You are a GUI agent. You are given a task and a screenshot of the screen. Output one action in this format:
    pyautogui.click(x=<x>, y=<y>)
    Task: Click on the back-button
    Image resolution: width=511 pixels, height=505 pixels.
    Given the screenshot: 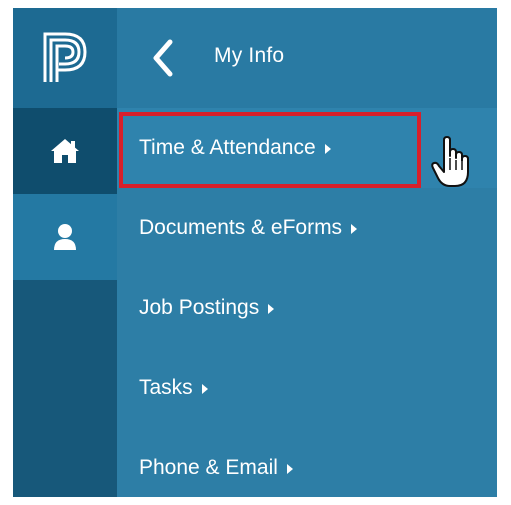 What is the action you would take?
    pyautogui.click(x=163, y=58)
    